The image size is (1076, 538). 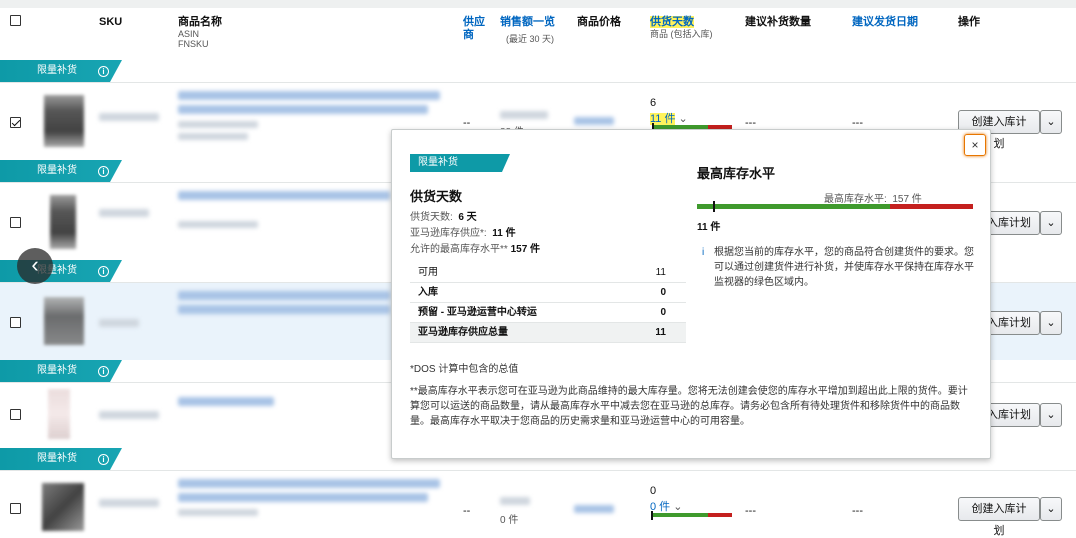 I want to click on close-button: ×, so click(x=975, y=145).